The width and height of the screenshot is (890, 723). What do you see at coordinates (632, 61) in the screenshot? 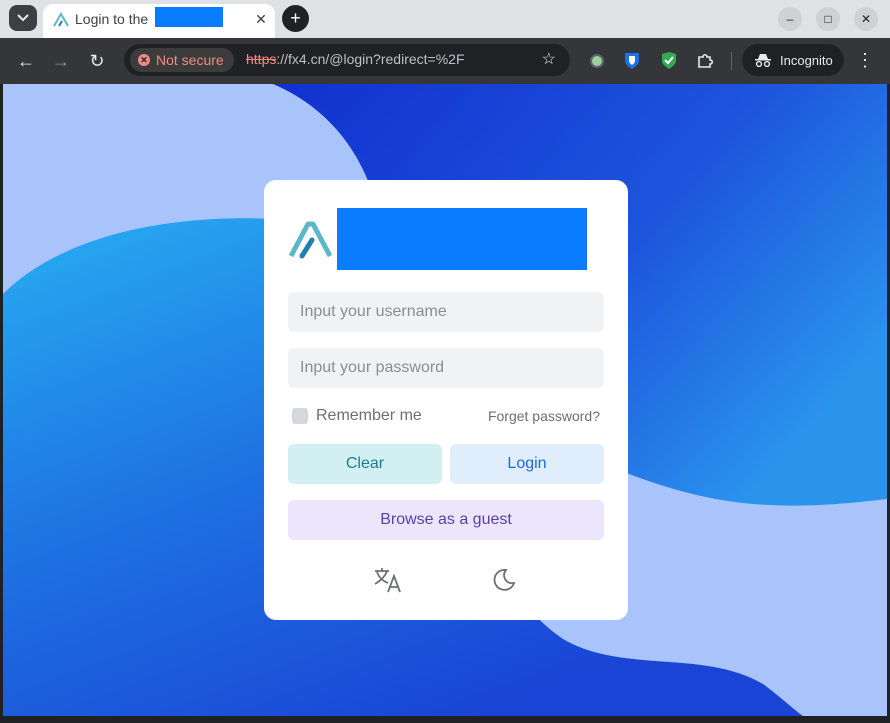
I see `password-manager-shield-icon` at bounding box center [632, 61].